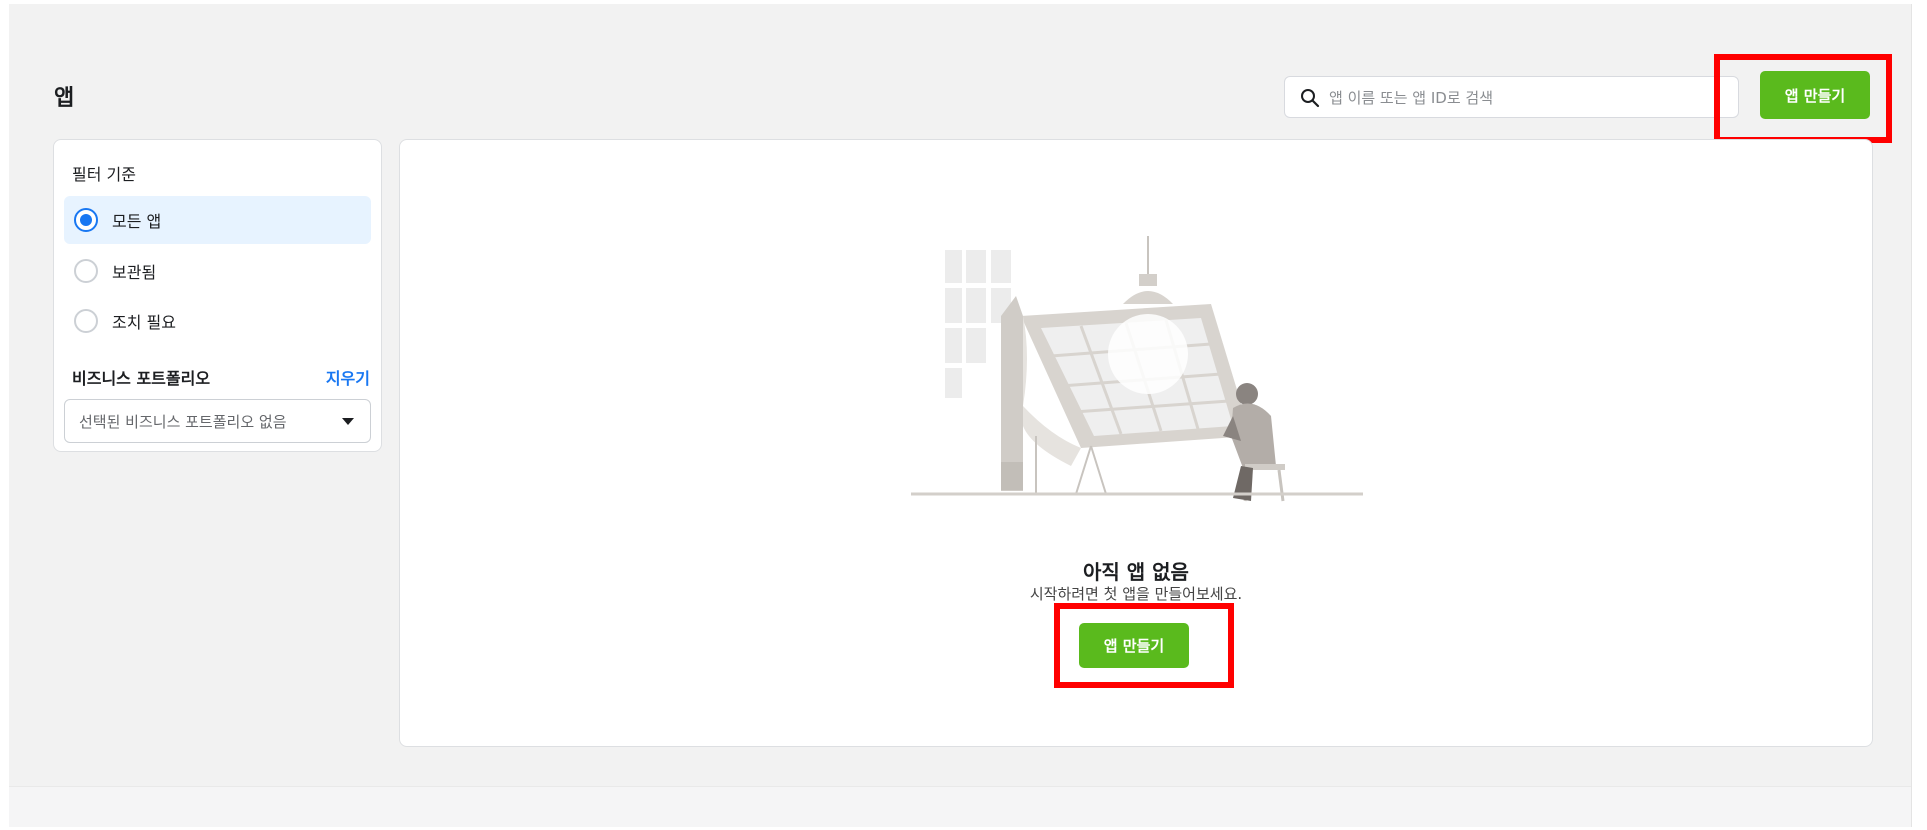  I want to click on filter-panel-title: 필터 기준, so click(104, 174).